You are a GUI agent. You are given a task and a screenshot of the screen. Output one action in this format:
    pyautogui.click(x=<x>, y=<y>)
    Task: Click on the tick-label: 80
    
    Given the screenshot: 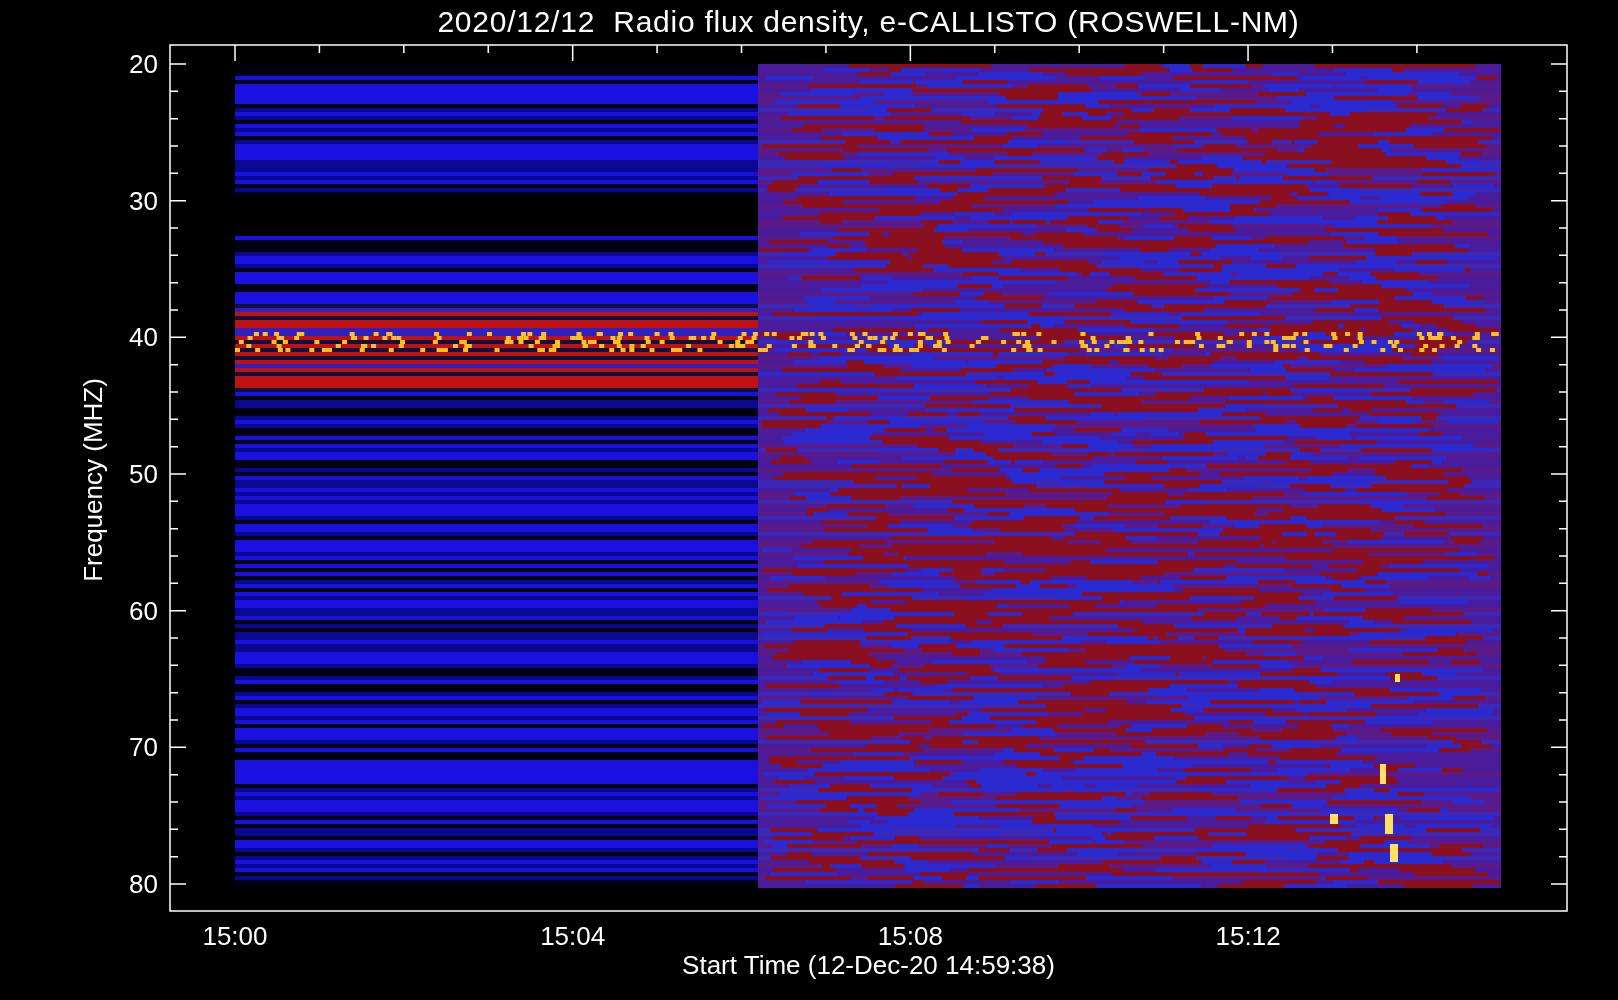 What is the action you would take?
    pyautogui.click(x=143, y=884)
    